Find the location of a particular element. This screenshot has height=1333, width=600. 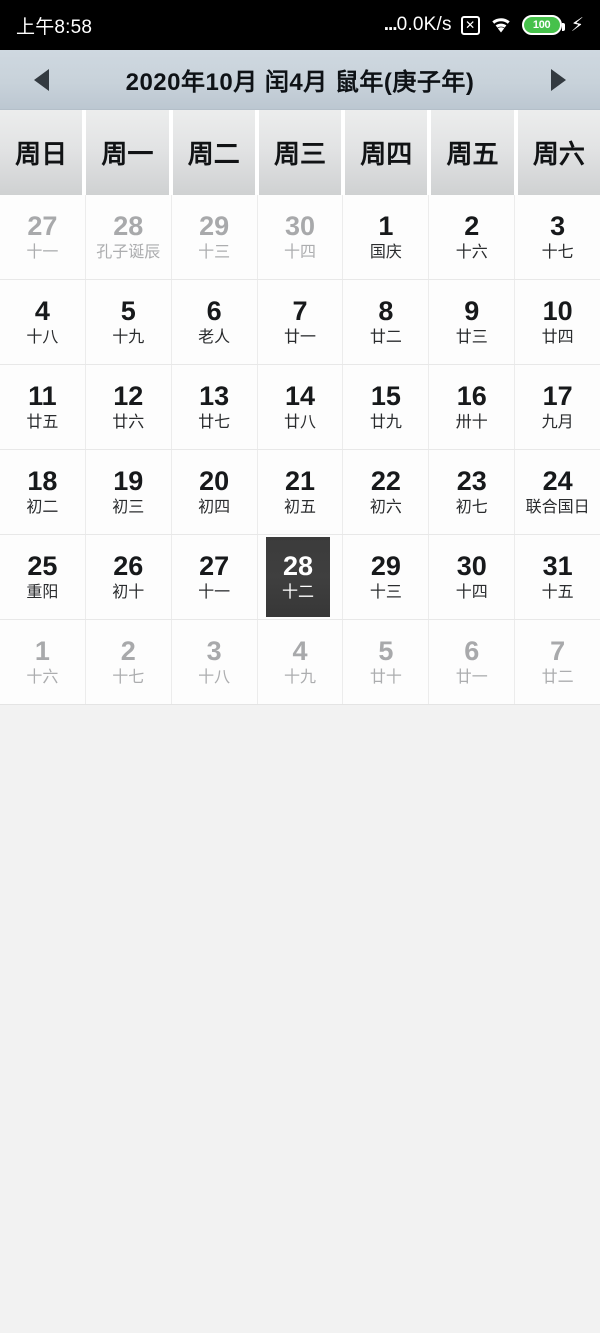

calendar-day-cell: 6 廿一 is located at coordinates (472, 662).